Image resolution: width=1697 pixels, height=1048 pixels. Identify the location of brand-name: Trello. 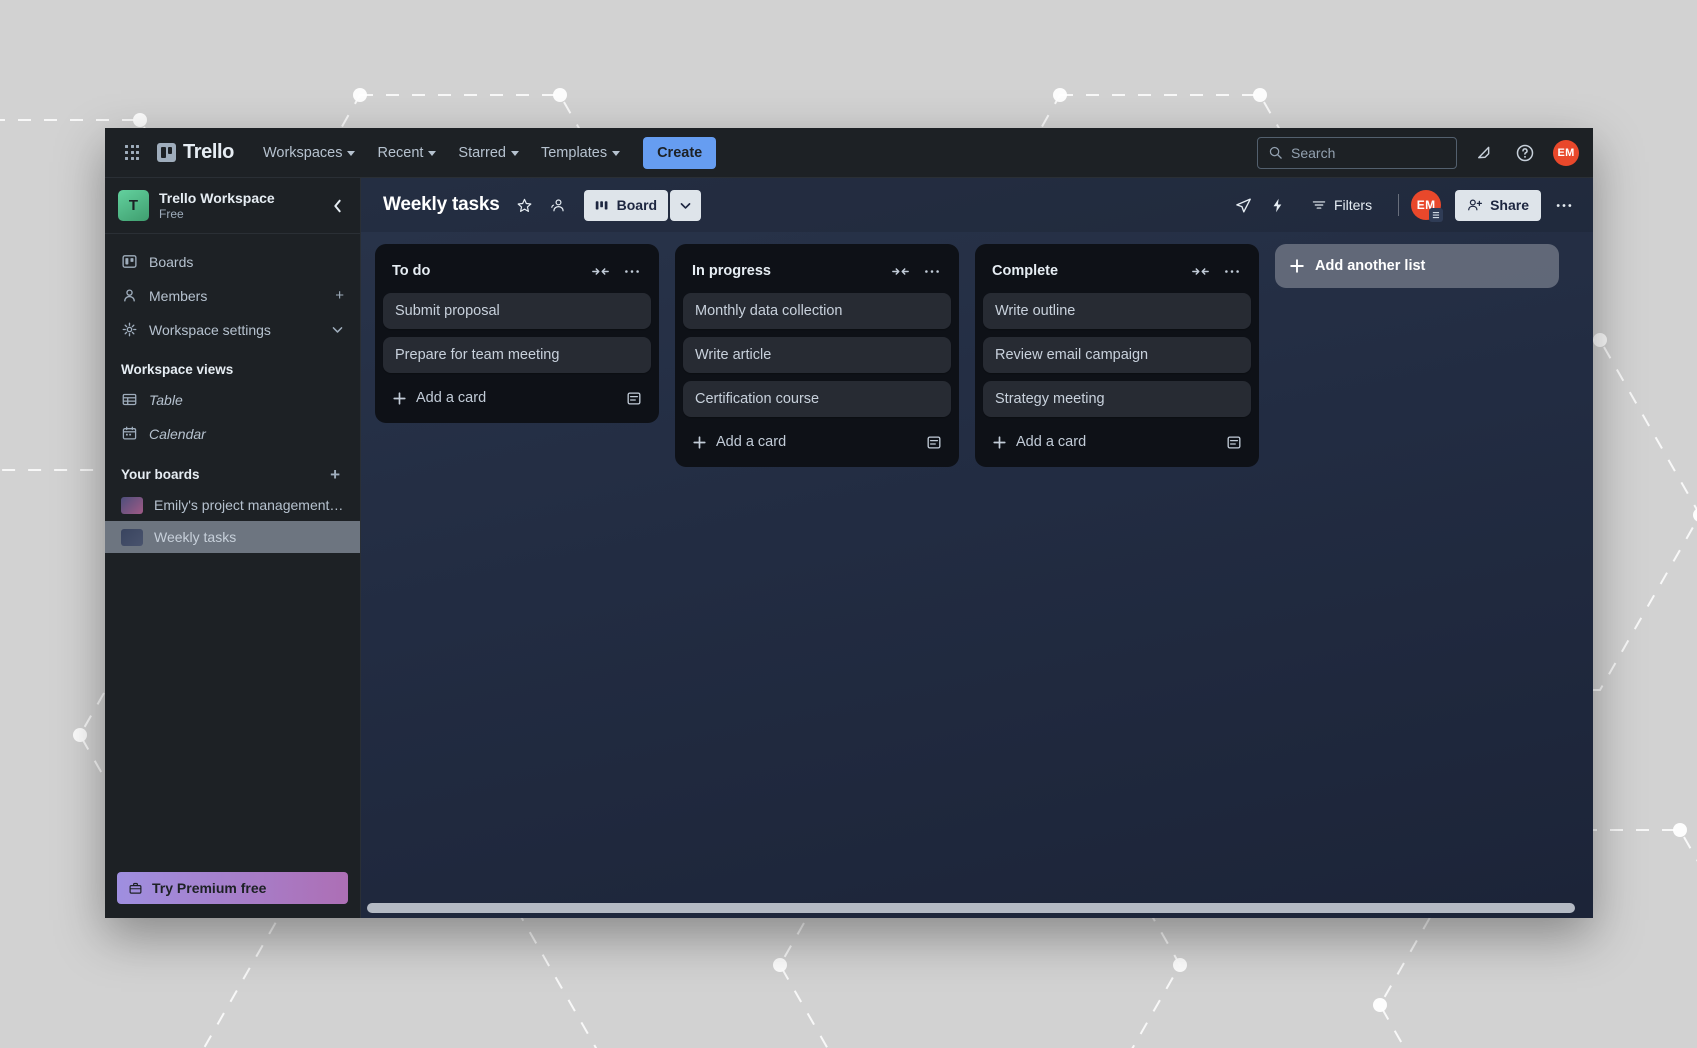
(208, 152).